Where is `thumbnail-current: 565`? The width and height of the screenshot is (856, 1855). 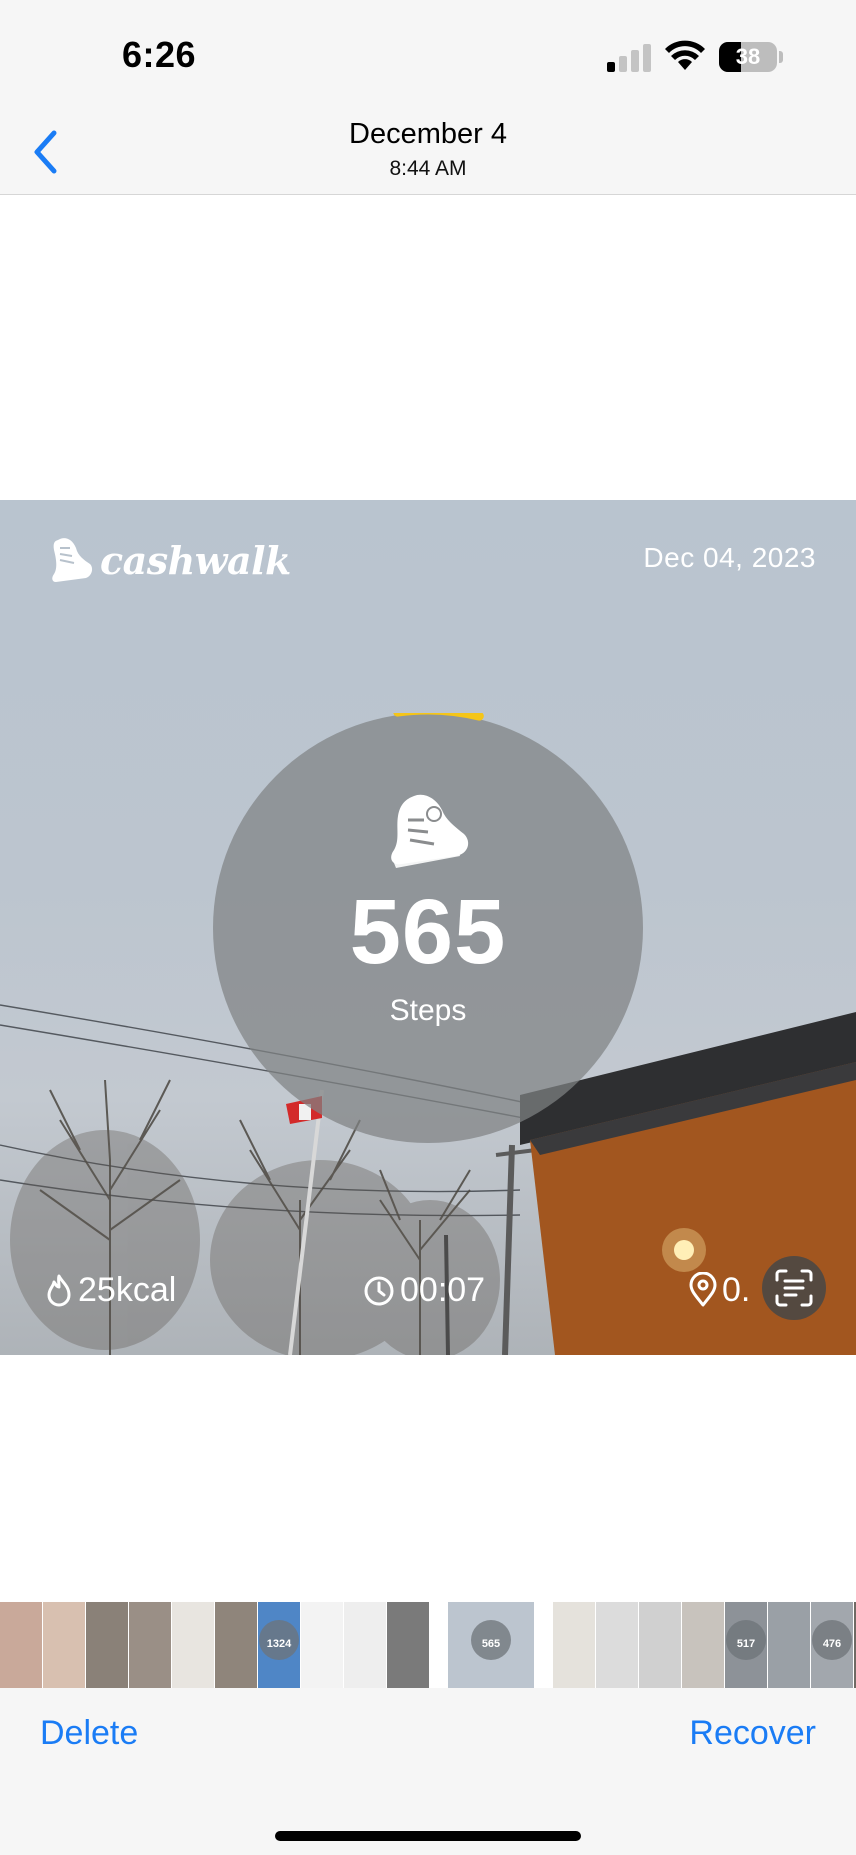 thumbnail-current: 565 is located at coordinates (491, 1645).